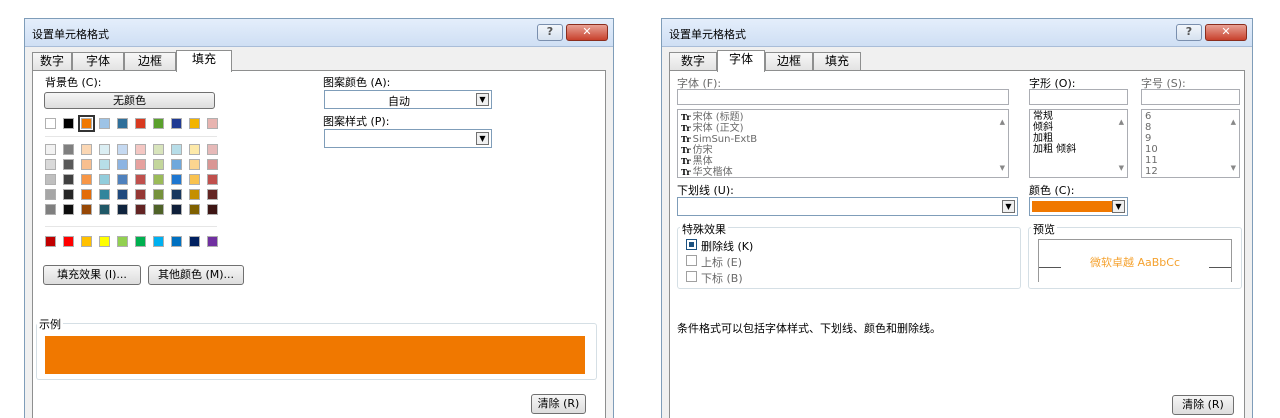 Image resolution: width=1280 pixels, height=418 pixels. Describe the element at coordinates (1151, 150) in the screenshot. I see `list-item: 10` at that location.